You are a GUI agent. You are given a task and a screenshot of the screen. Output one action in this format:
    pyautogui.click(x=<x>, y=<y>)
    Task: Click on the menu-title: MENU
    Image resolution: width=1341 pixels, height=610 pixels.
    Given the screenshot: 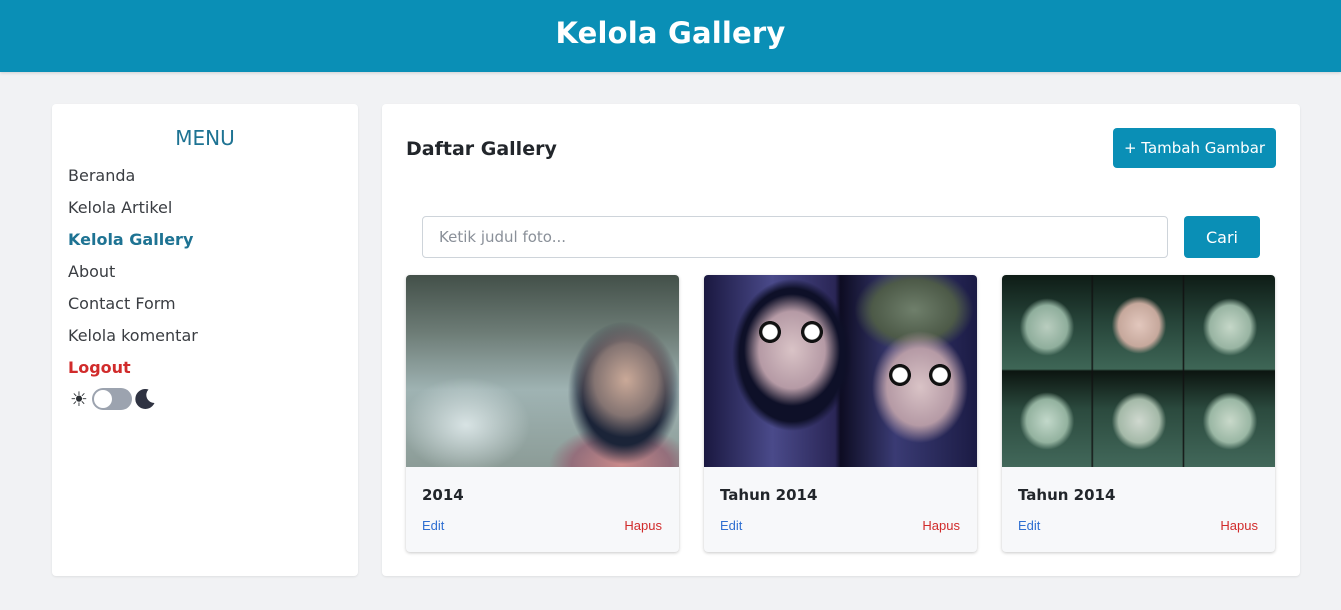 What is the action you would take?
    pyautogui.click(x=205, y=138)
    